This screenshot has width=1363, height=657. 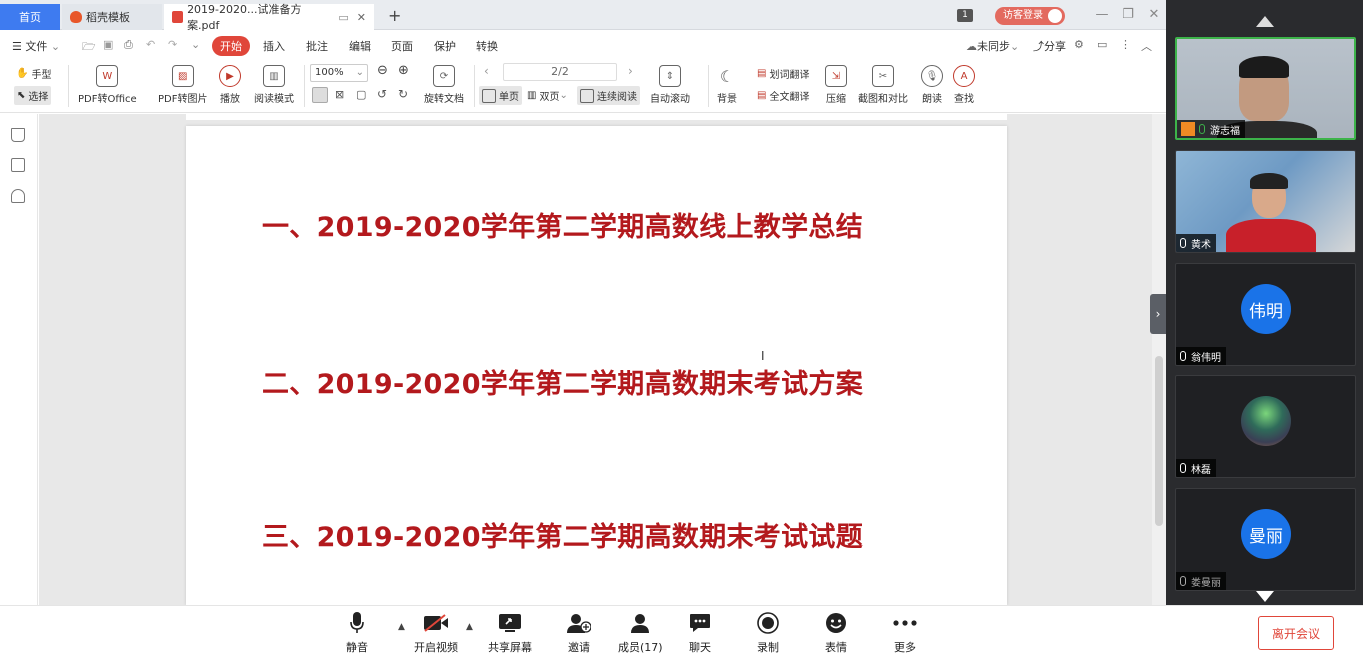 What do you see at coordinates (382, 70) in the screenshot?
I see `zoom-out-icon: ⊖` at bounding box center [382, 70].